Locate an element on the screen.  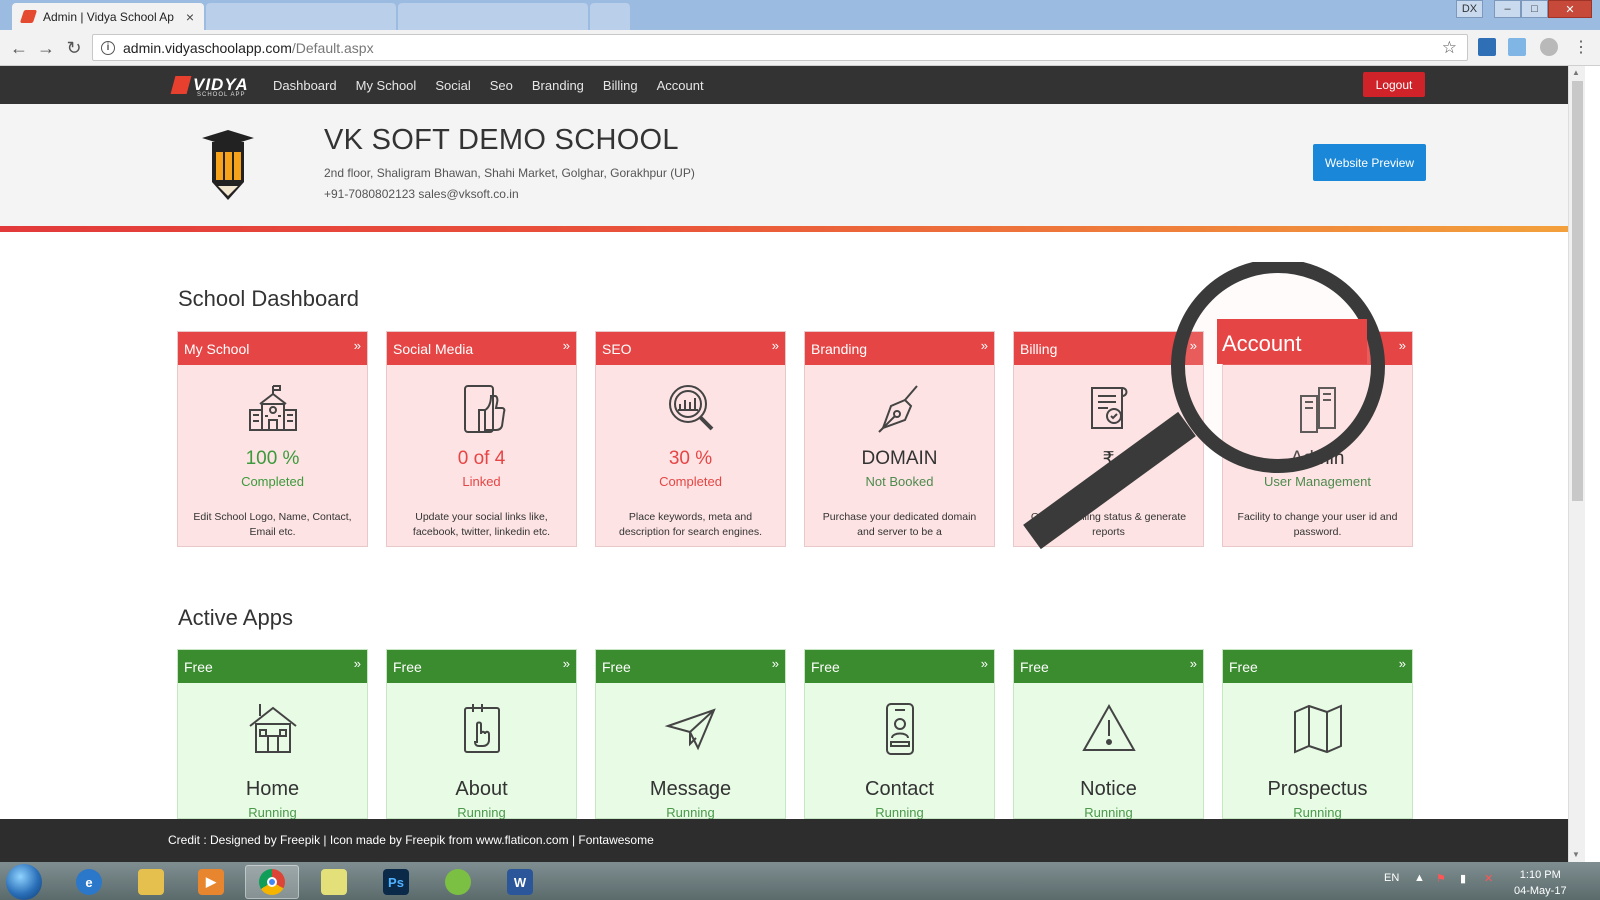
browser-menu-icon: ⋮ is located at coordinates (1581, 48).